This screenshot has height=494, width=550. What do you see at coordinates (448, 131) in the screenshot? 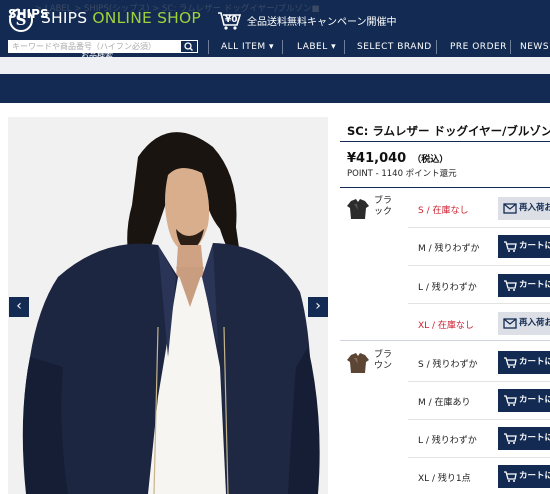
I see `product-title: SC: ラムレザー ドッグイヤー/ブルゾン■` at bounding box center [448, 131].